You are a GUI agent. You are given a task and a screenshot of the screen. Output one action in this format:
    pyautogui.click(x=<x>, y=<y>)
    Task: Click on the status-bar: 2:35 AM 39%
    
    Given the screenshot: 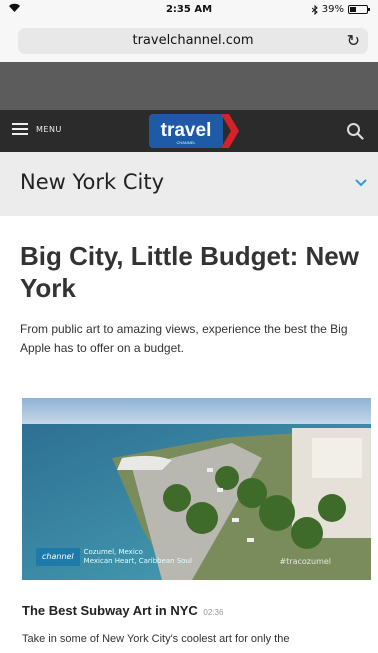 What is the action you would take?
    pyautogui.click(x=189, y=10)
    